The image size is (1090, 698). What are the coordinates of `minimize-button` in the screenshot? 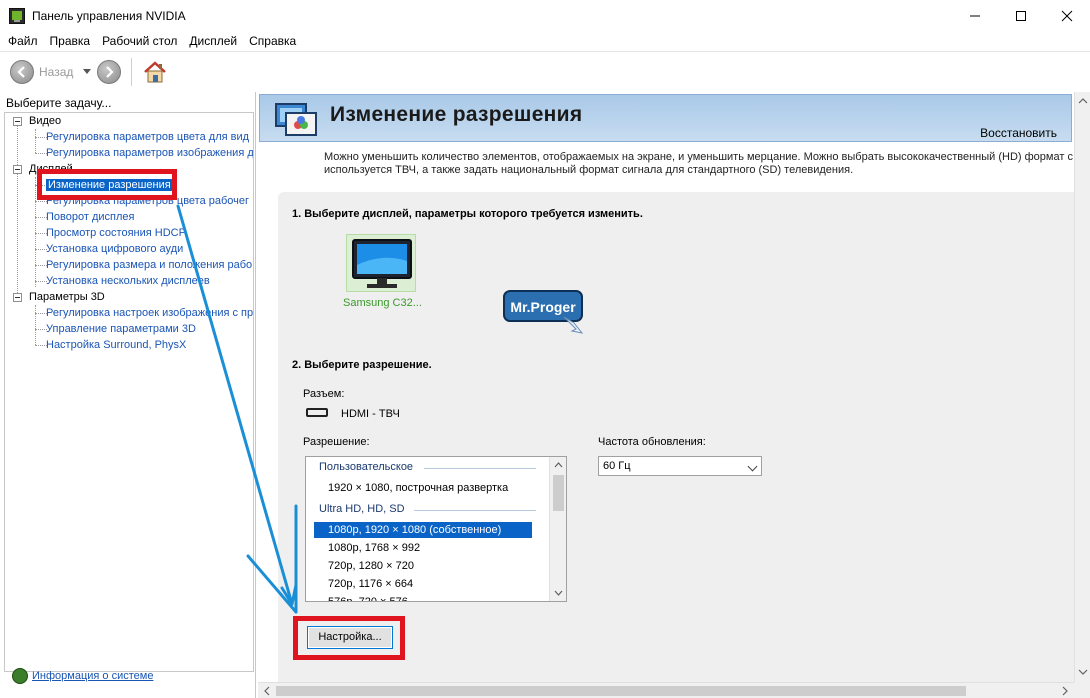 It's located at (975, 15).